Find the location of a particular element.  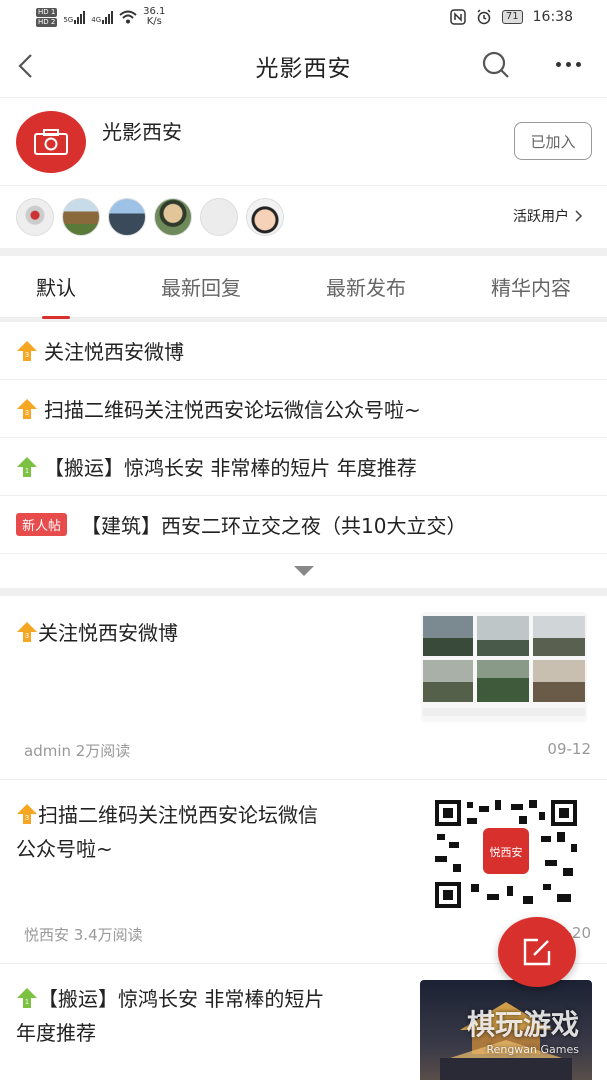

expand-pinned-button is located at coordinates (303, 571).